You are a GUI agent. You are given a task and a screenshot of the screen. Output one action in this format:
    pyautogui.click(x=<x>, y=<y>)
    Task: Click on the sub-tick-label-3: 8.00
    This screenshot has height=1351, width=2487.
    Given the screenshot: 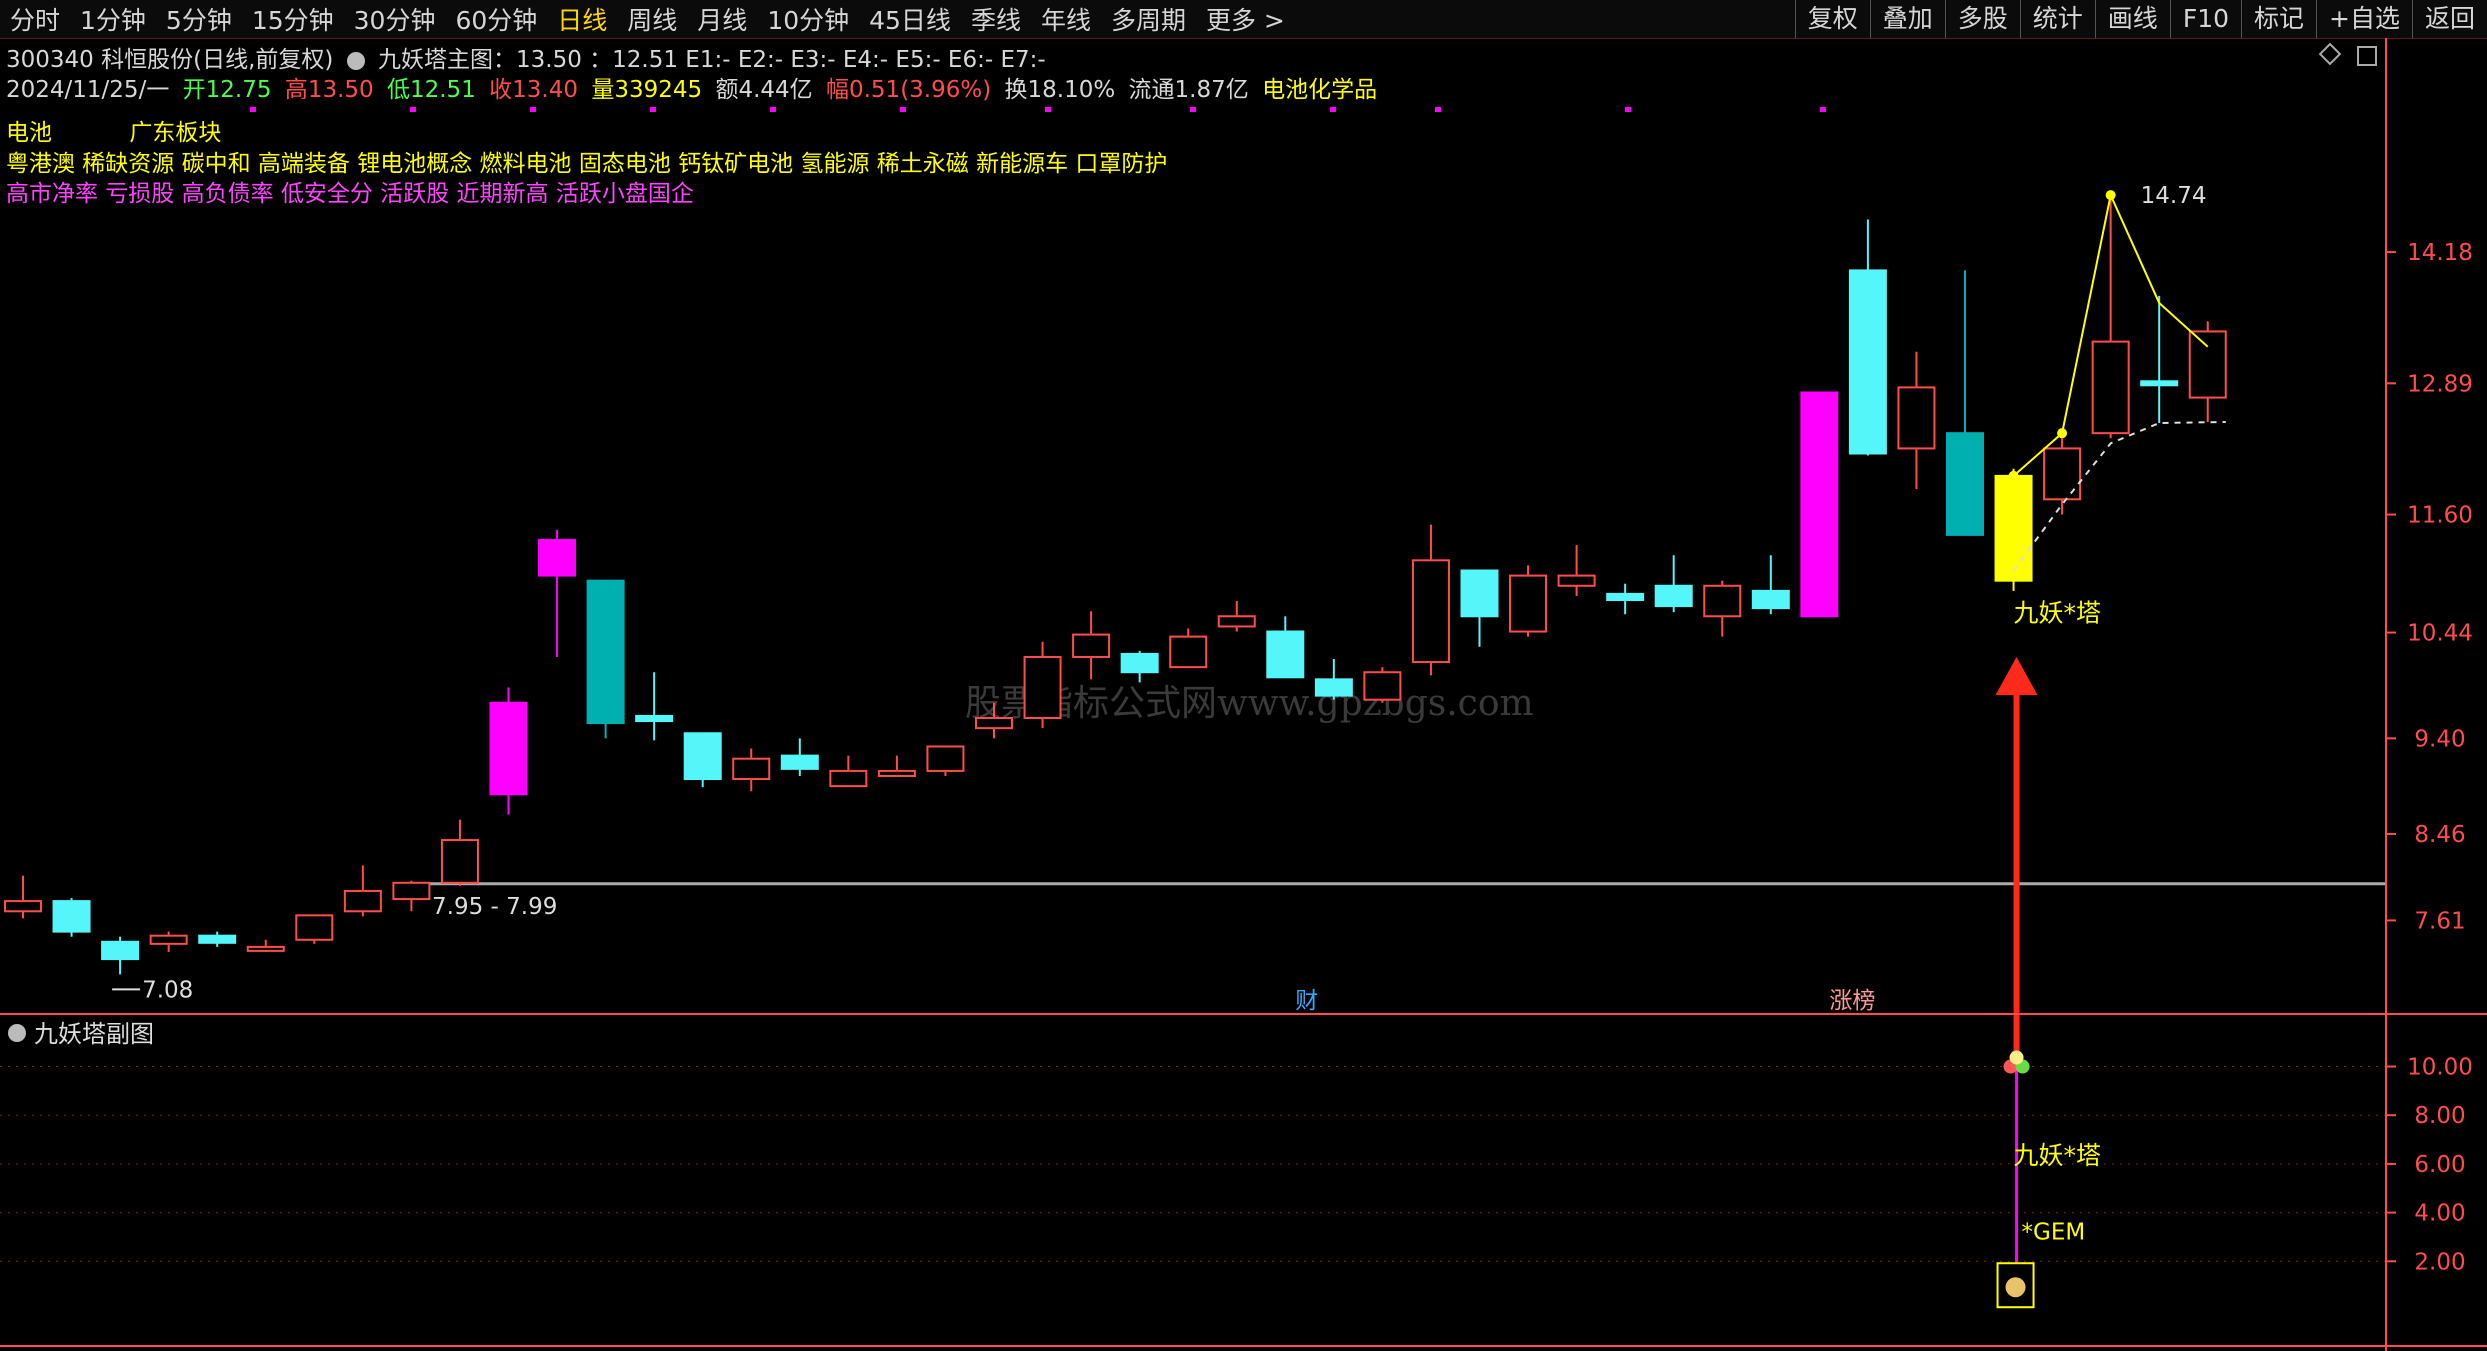 What is the action you would take?
    pyautogui.click(x=2439, y=1116)
    